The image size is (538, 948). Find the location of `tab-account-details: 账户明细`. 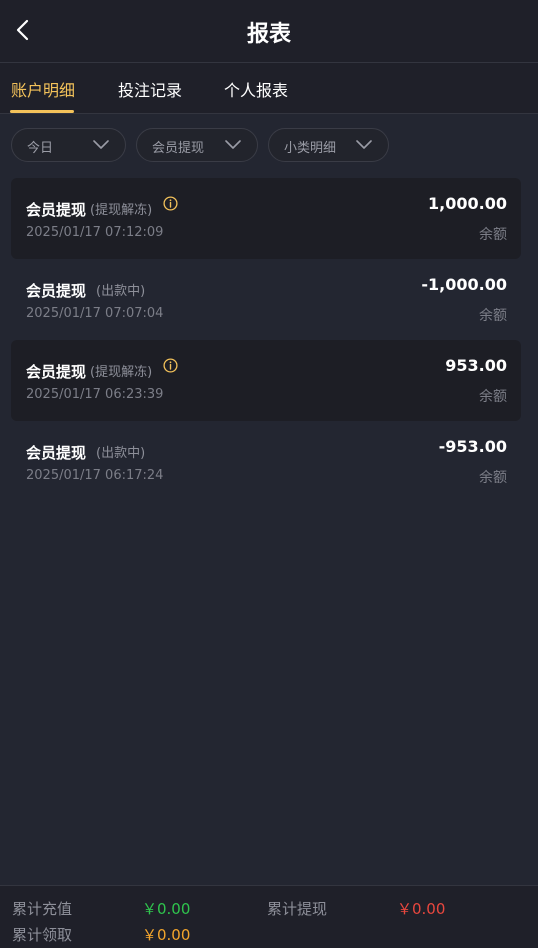

tab-account-details: 账户明细 is located at coordinates (43, 89).